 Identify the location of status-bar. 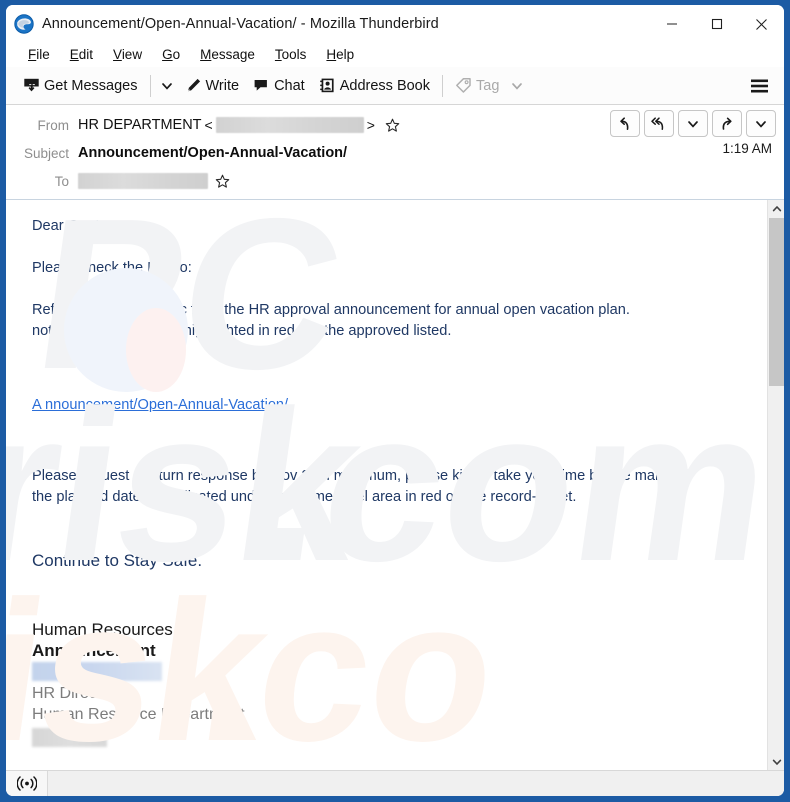
(395, 783).